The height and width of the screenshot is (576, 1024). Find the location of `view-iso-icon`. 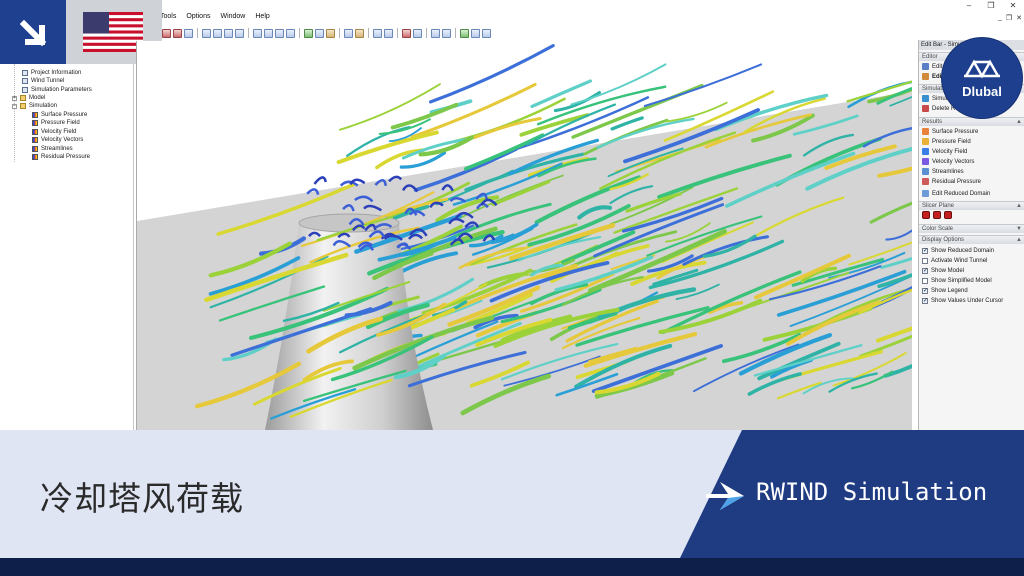

view-iso-icon is located at coordinates (239, 33).